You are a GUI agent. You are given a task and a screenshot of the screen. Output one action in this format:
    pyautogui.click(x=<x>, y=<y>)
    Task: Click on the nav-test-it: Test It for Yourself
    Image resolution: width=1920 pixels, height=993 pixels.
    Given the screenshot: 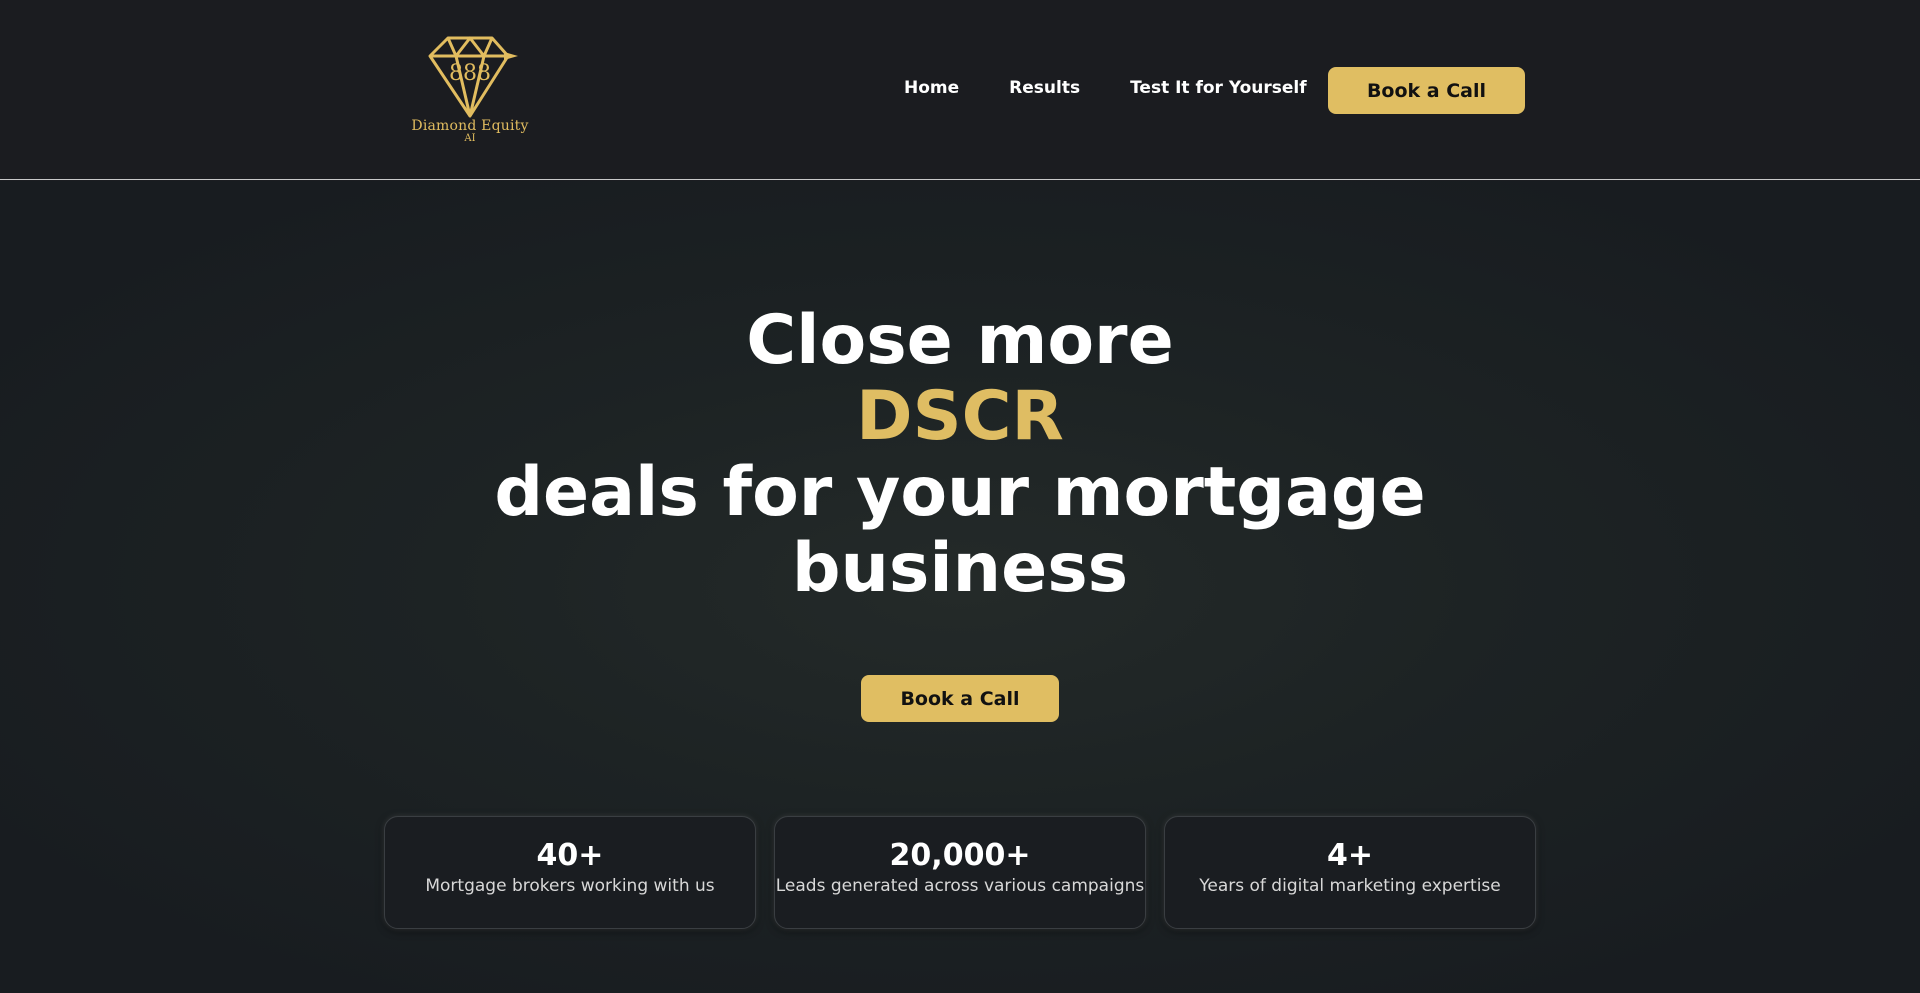 What is the action you would take?
    pyautogui.click(x=1218, y=88)
    